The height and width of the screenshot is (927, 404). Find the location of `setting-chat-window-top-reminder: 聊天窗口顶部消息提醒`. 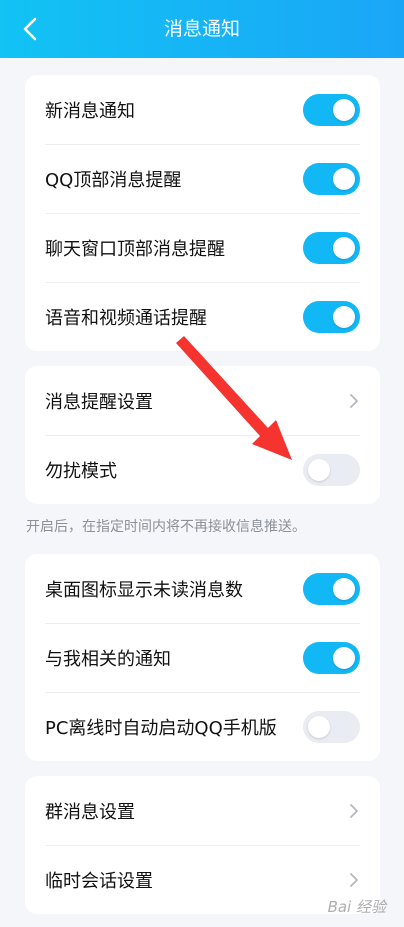

setting-chat-window-top-reminder: 聊天窗口顶部消息提醒 is located at coordinates (202, 247).